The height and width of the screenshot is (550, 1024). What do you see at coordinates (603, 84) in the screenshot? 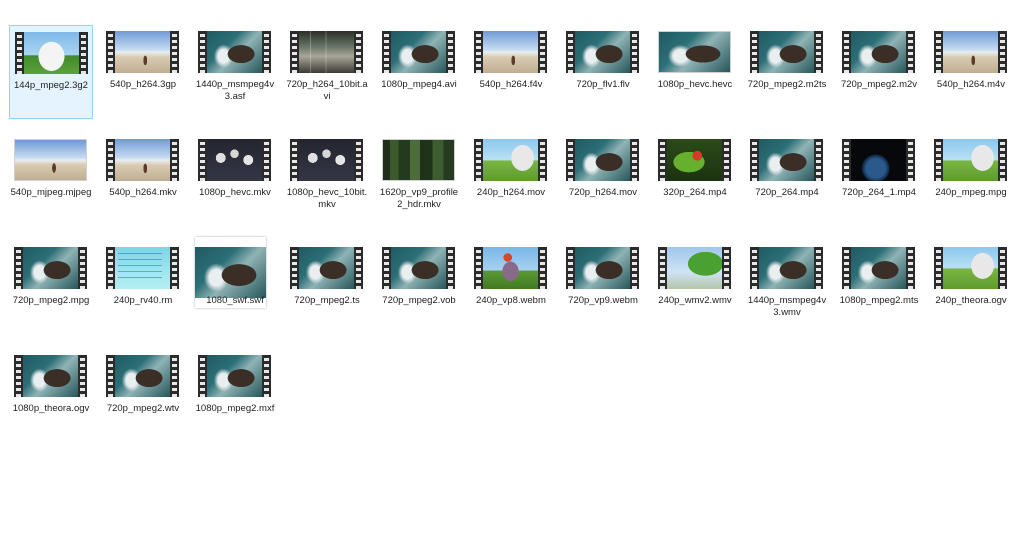
I see `file-name-label: 720p_flv1.flv` at bounding box center [603, 84].